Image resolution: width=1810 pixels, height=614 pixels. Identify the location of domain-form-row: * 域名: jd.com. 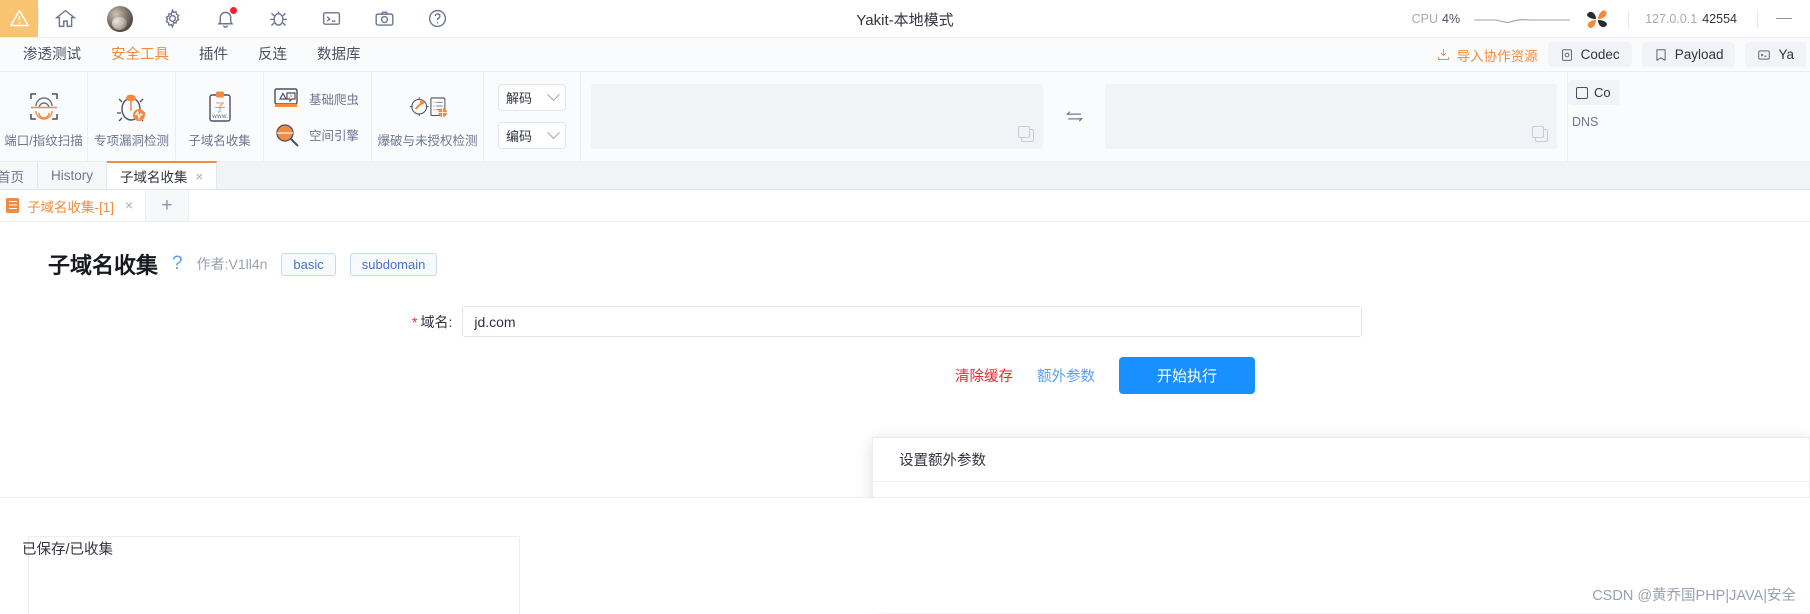
(905, 321).